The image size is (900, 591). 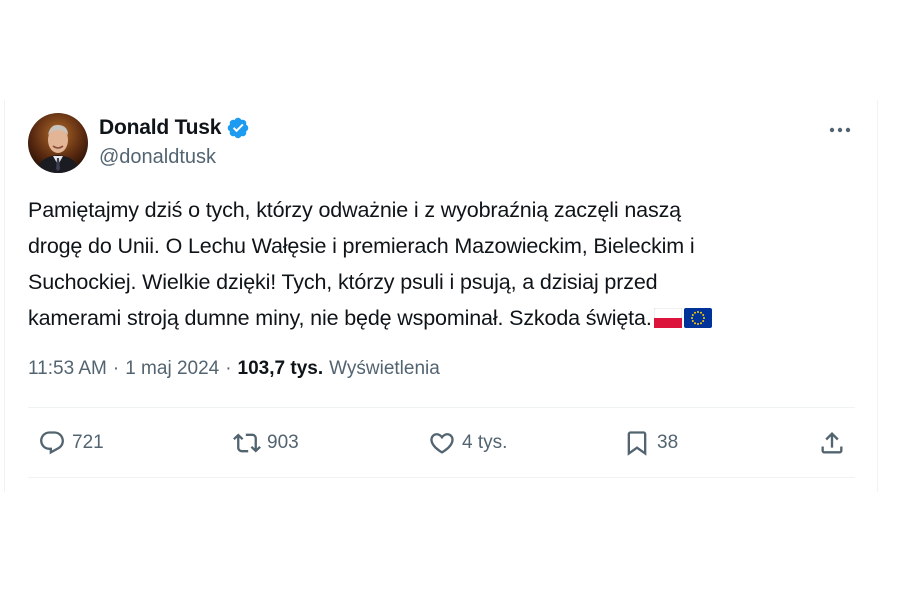 What do you see at coordinates (247, 443) in the screenshot?
I see `repost-icon` at bounding box center [247, 443].